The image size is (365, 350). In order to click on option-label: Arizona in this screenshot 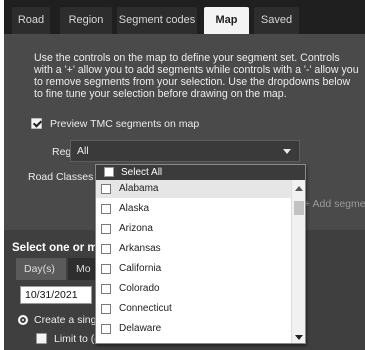, I will do `click(136, 228)`.